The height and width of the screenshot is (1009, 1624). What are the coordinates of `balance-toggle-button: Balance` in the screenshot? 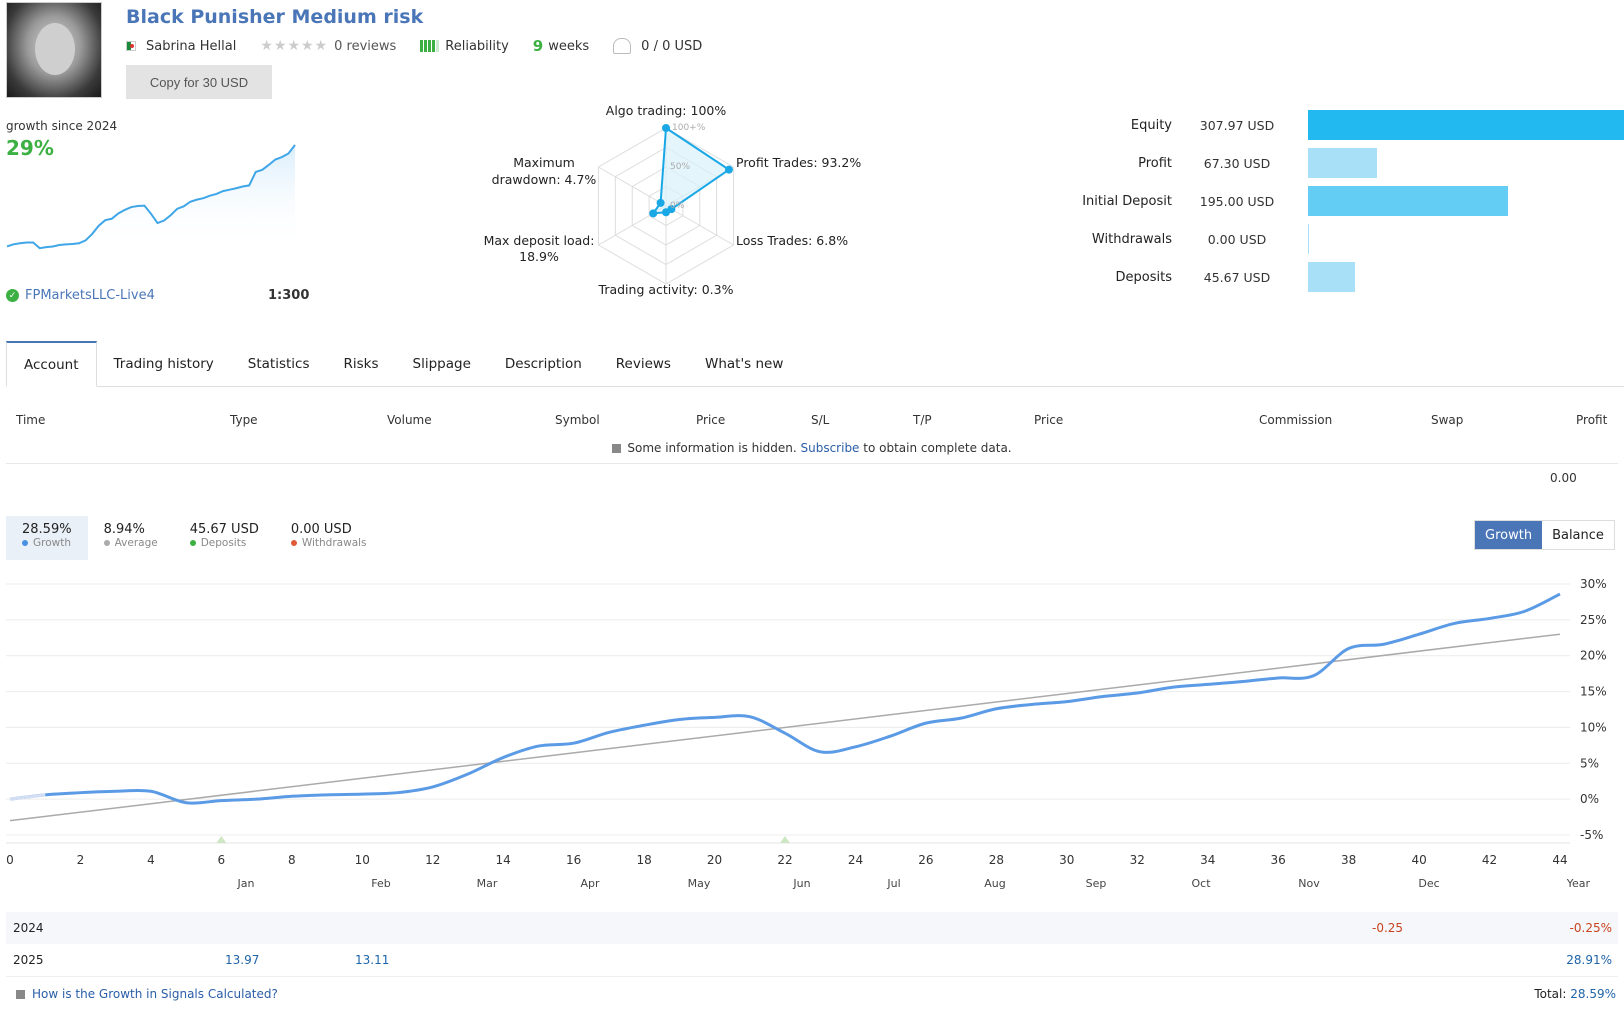 It's located at (1578, 535).